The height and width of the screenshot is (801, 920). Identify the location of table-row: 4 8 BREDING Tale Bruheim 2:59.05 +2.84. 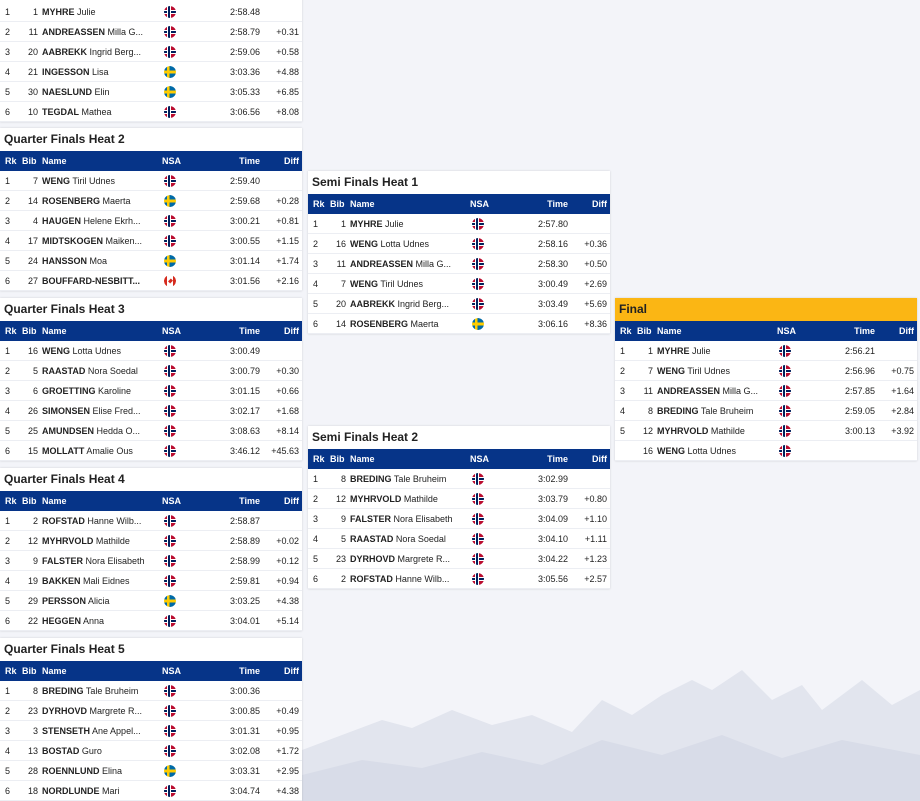
(766, 411).